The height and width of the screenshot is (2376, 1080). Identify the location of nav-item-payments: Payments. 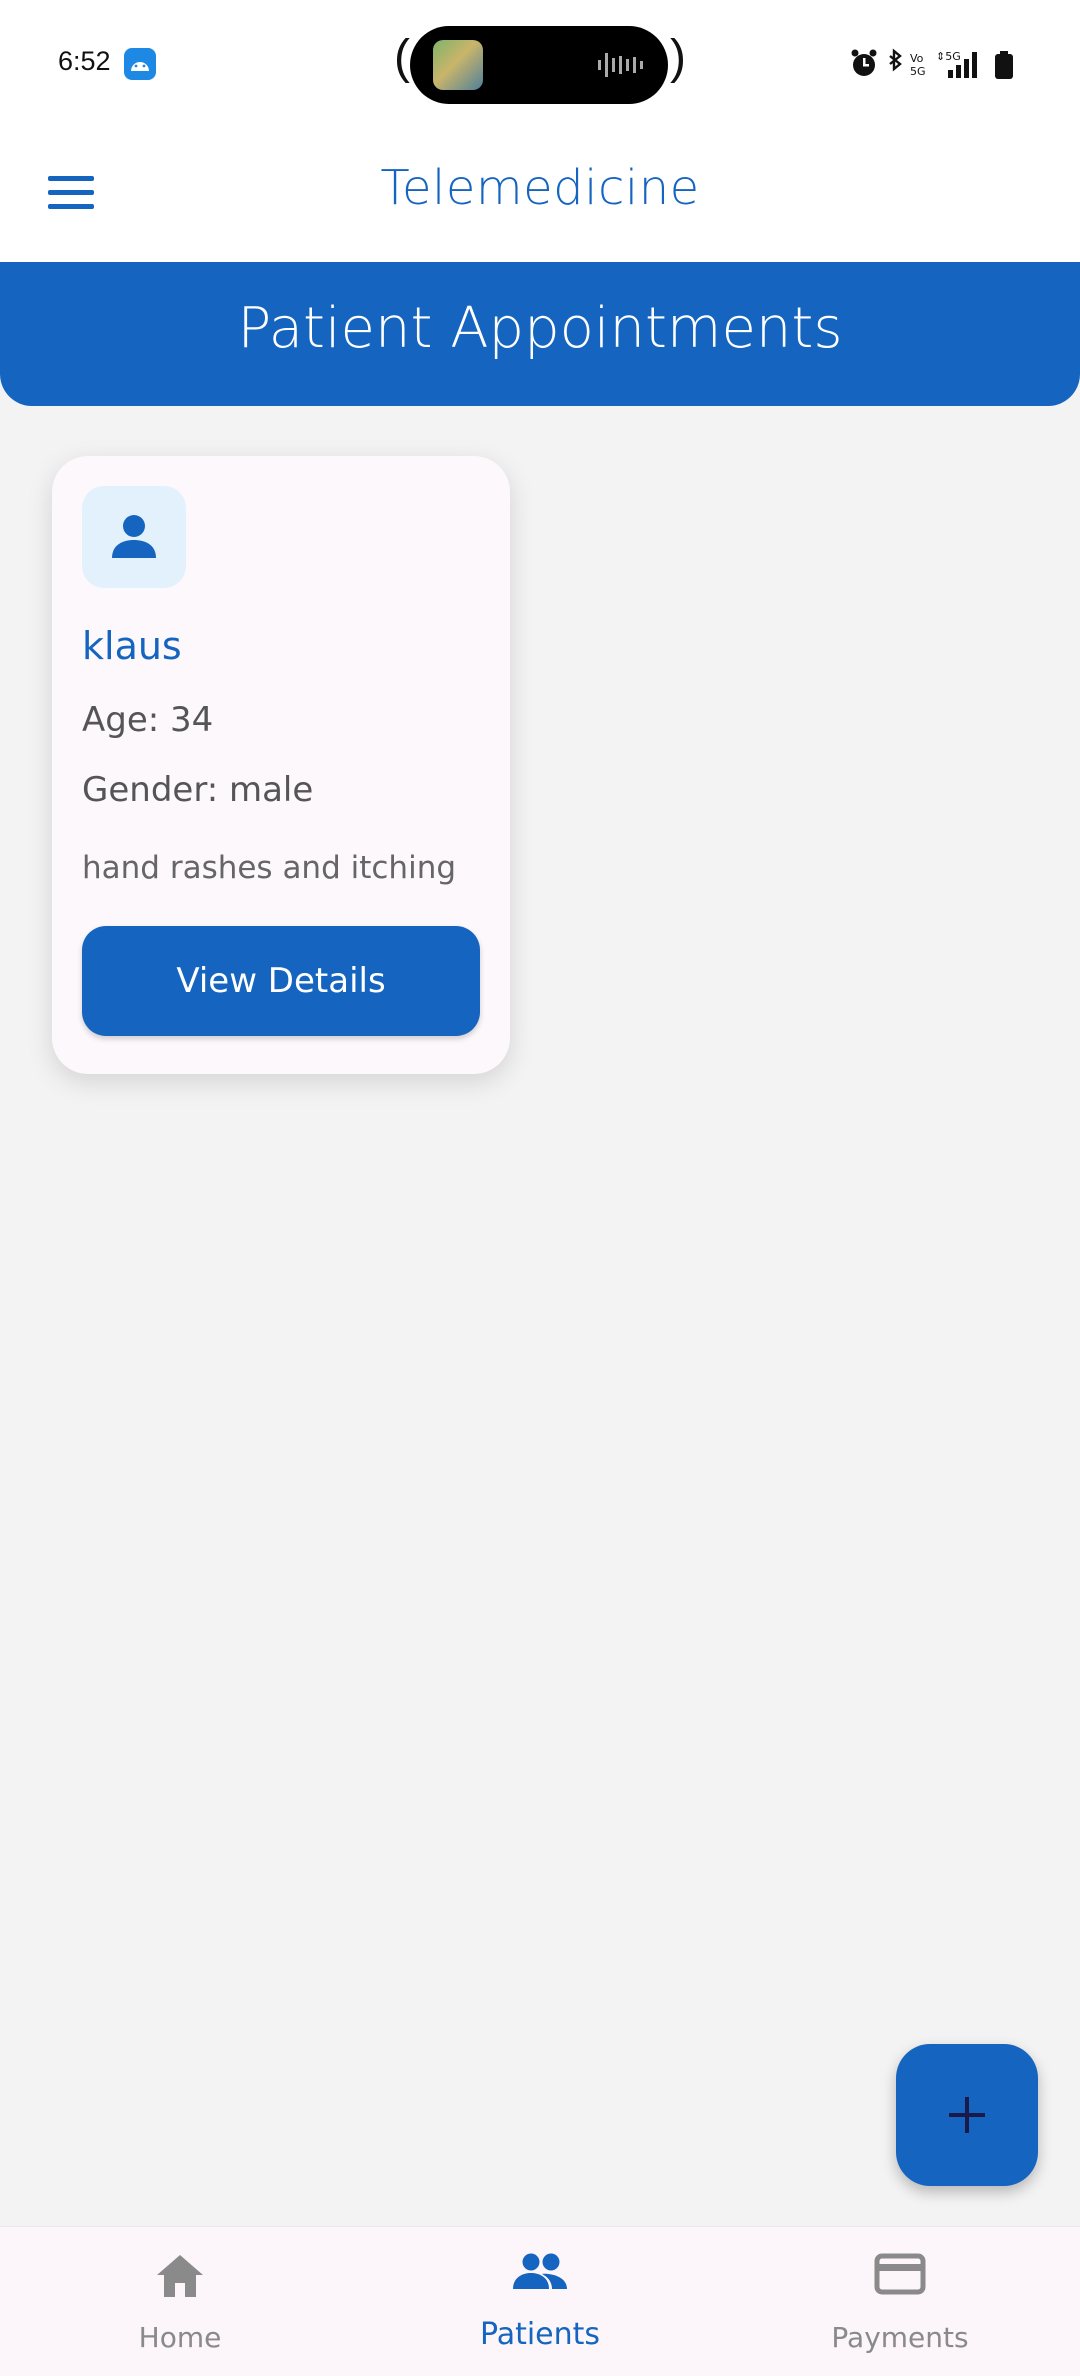
(900, 2301).